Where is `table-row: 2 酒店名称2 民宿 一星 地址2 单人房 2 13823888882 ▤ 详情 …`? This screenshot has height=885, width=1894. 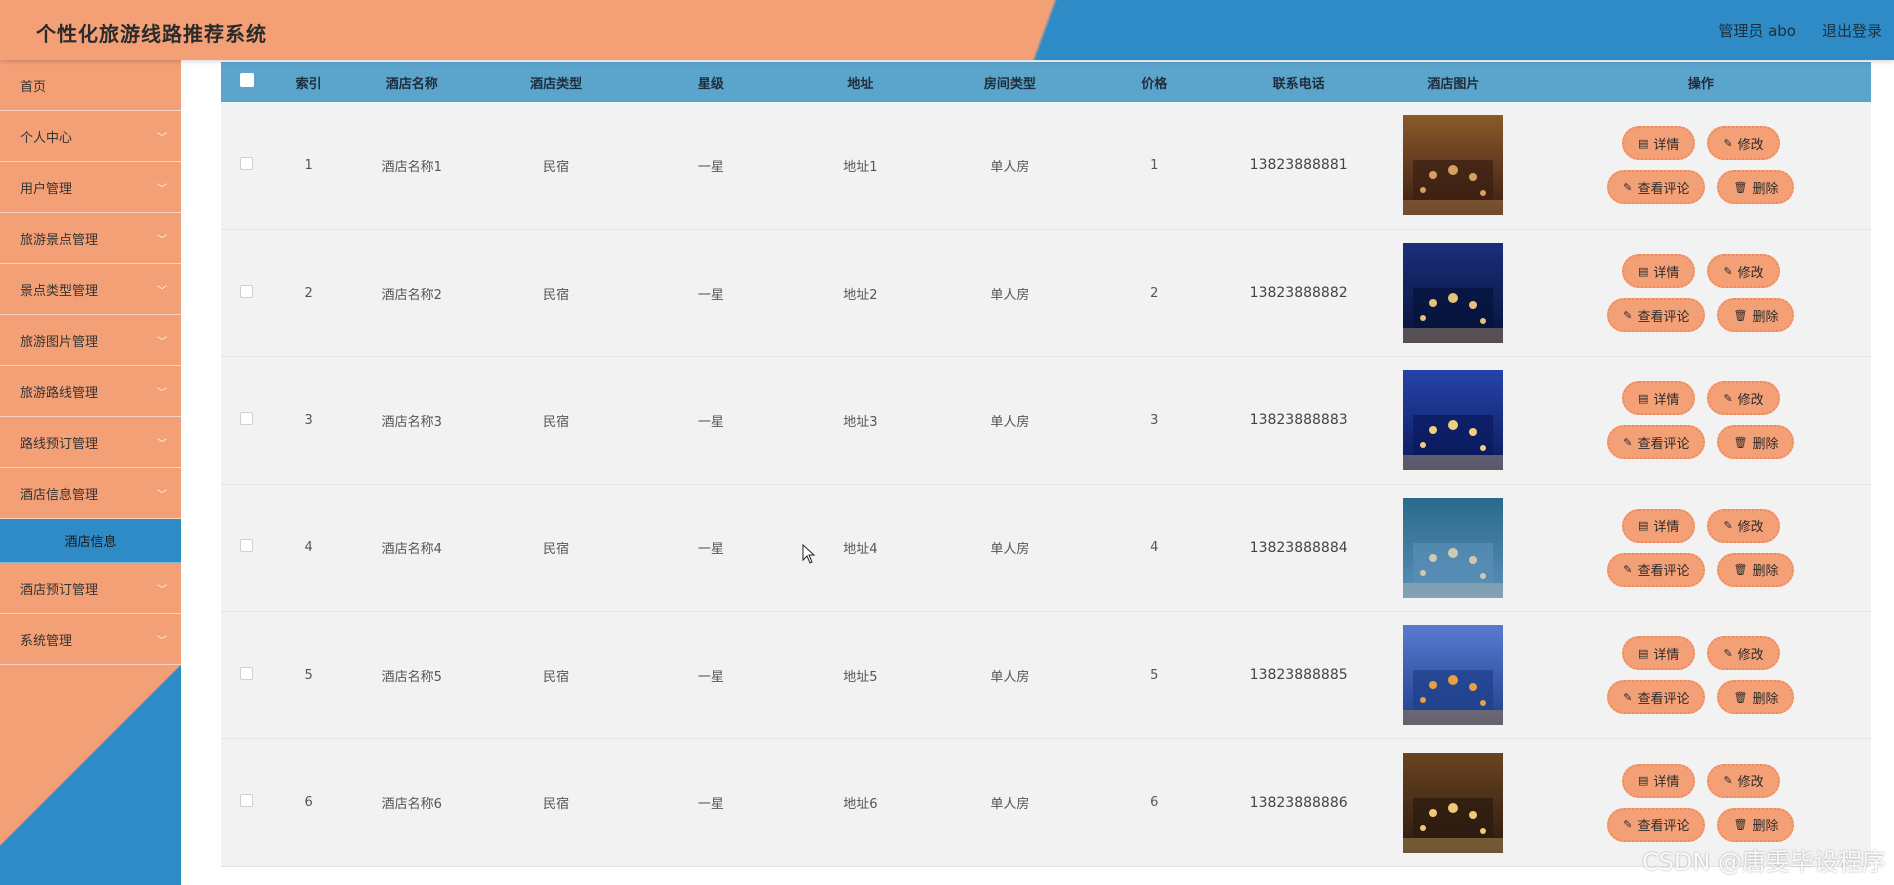
table-row: 2 酒店名称2 民宿 一星 地址2 单人房 2 13823888882 ▤ 详情 … is located at coordinates (1046, 293).